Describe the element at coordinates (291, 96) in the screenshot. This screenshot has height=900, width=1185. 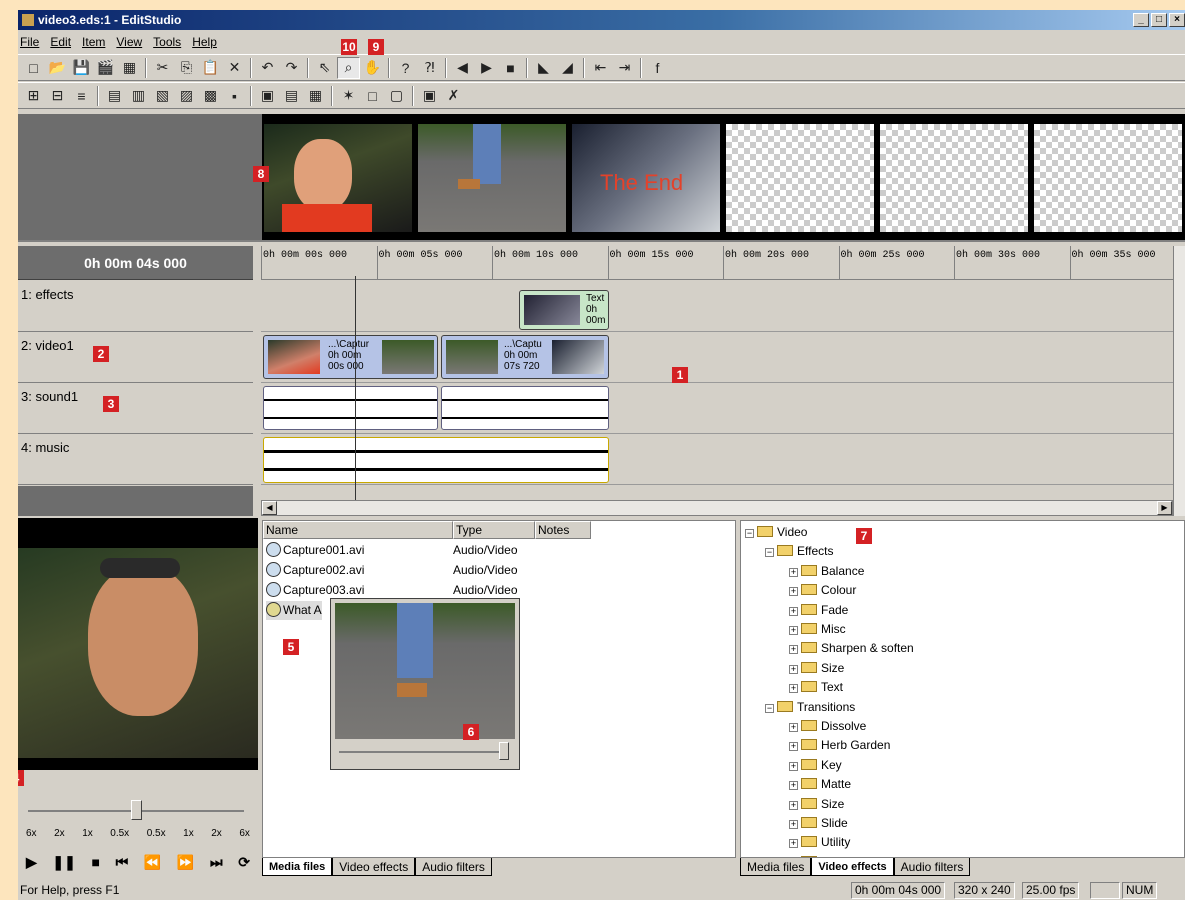
I see `toolbar2-button-10: ▤` at that location.